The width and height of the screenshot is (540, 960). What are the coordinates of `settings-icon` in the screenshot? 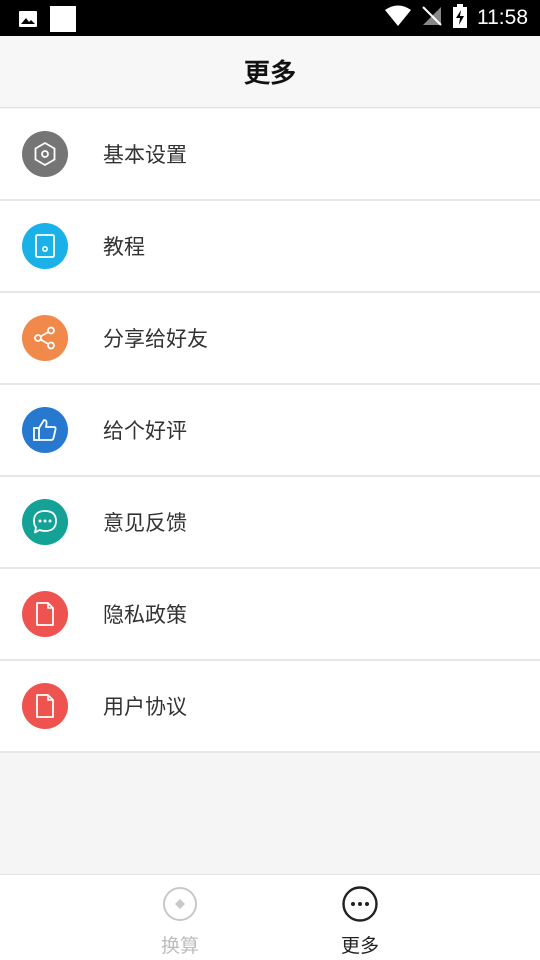 It's located at (45, 154).